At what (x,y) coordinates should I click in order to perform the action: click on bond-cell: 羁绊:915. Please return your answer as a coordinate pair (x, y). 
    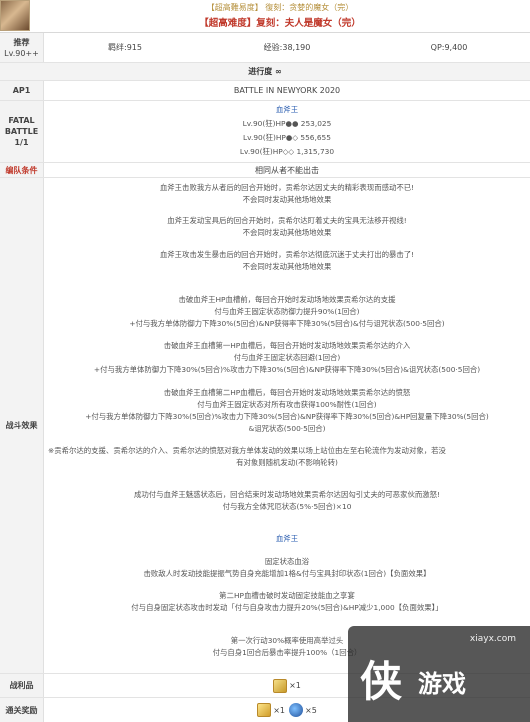
    Looking at the image, I should click on (125, 47).